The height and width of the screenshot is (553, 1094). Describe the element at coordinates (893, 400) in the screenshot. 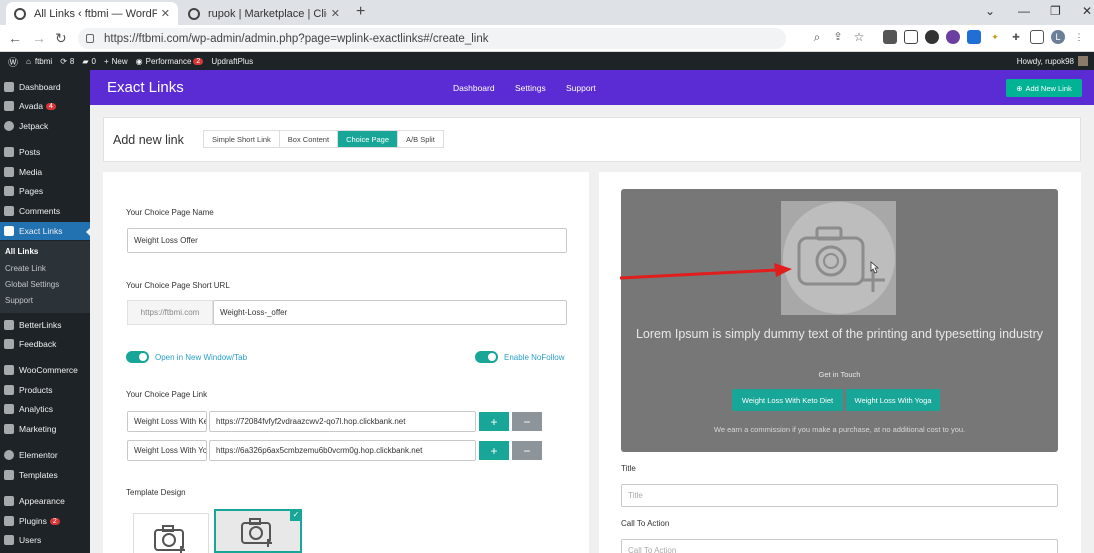

I see `preview-button-yoga: Weight Loss With Yoga` at that location.